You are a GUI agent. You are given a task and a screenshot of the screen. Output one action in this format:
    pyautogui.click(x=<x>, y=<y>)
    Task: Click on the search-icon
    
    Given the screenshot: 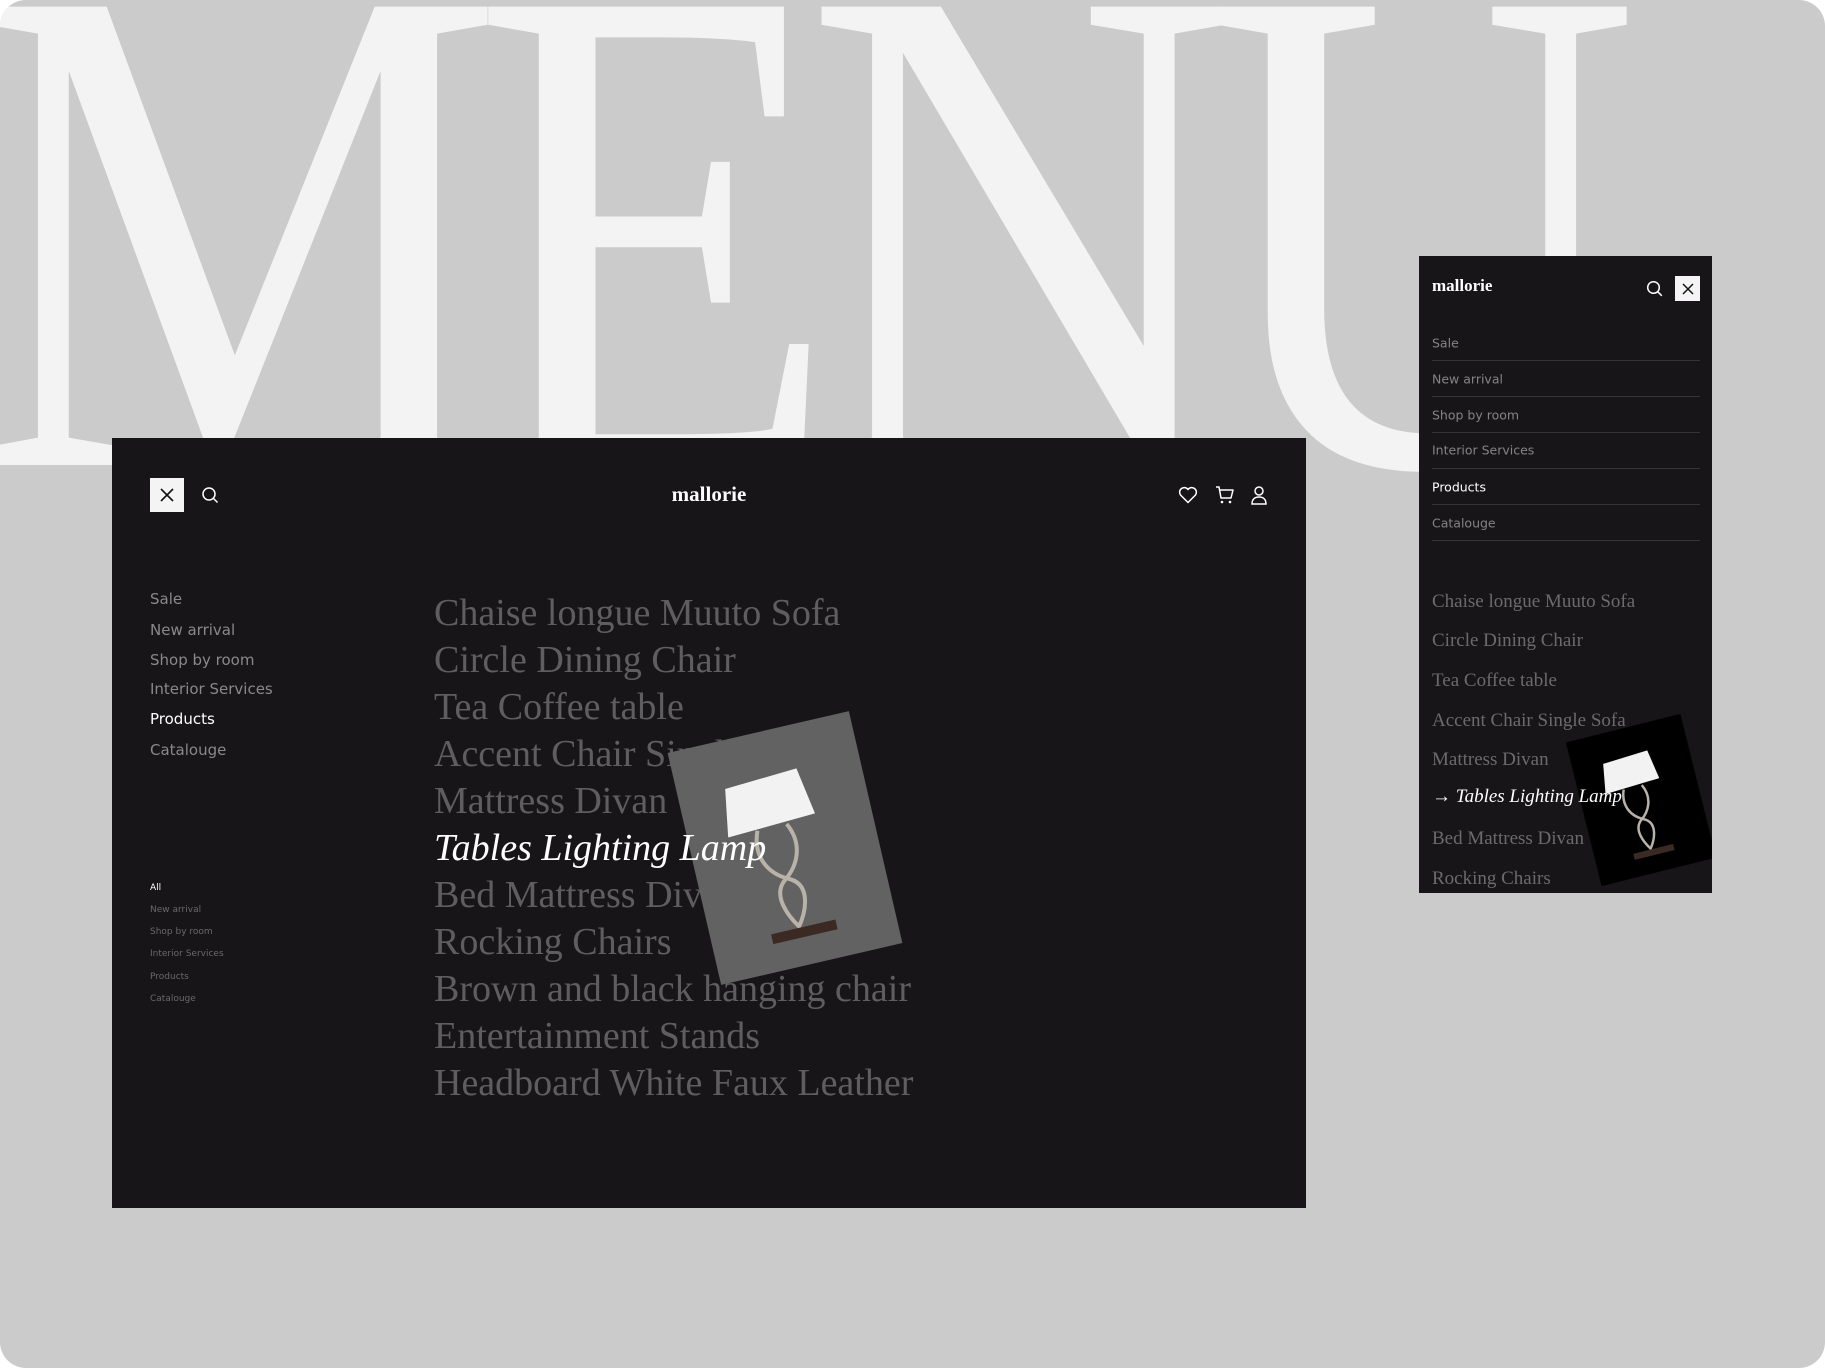 What is the action you would take?
    pyautogui.click(x=1654, y=288)
    